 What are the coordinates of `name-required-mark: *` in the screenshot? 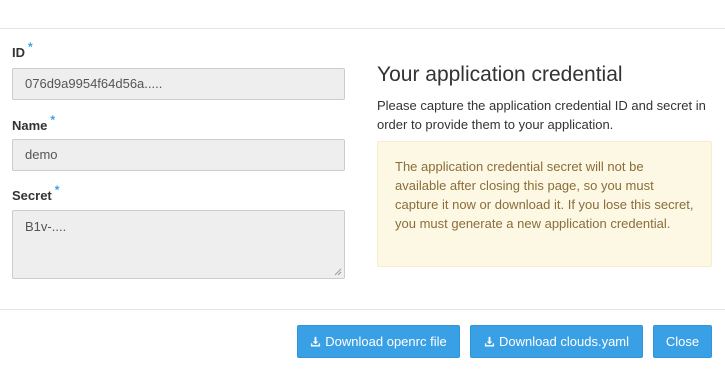 It's located at (53, 120).